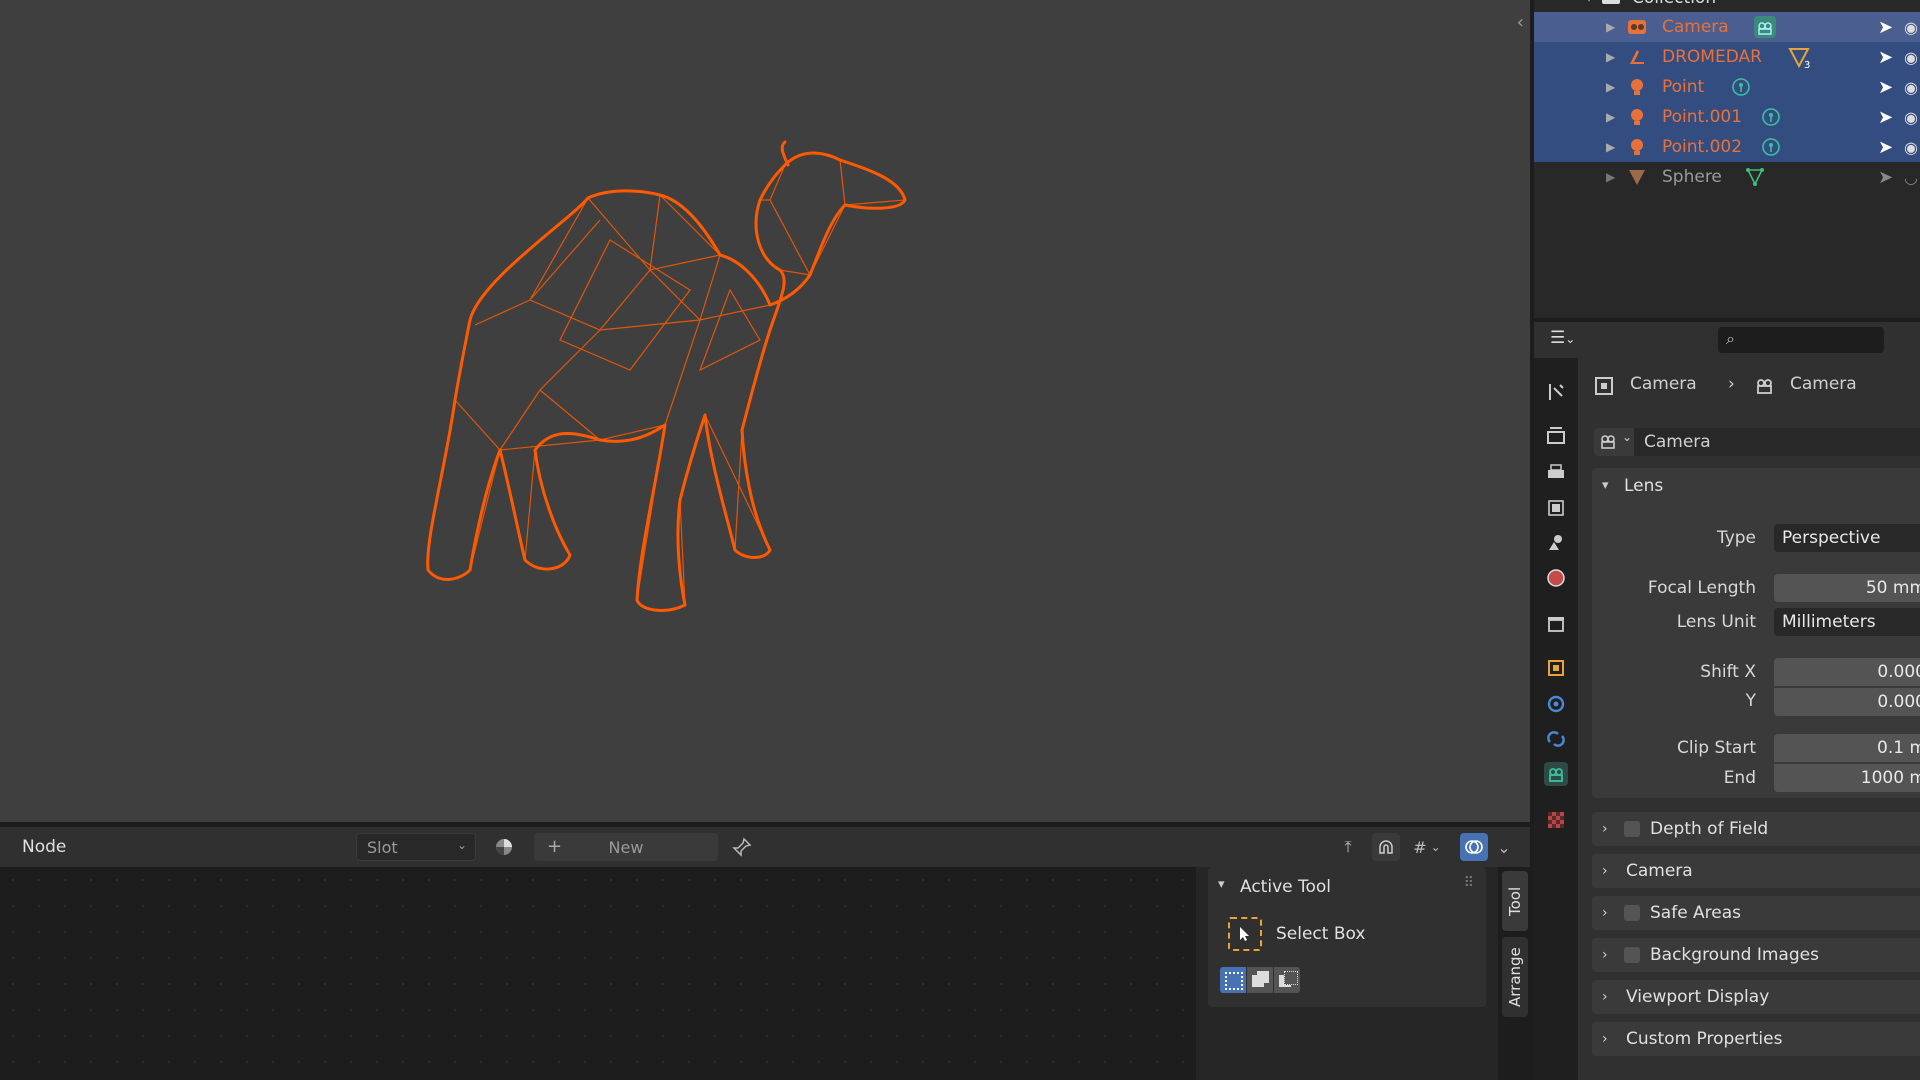 This screenshot has width=1920, height=1080. I want to click on panel-camera: › Camera, so click(1756, 871).